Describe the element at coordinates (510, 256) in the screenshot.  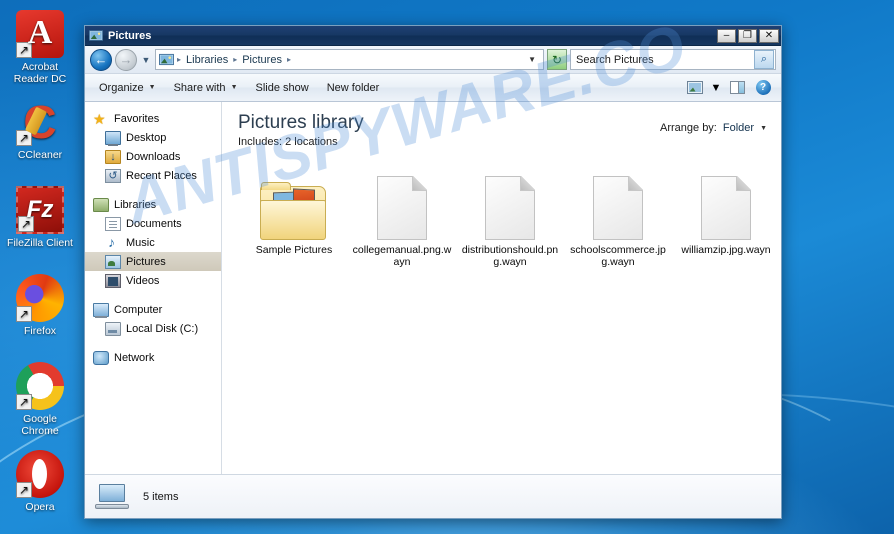
I see `file-item-label: distributionshould.png.wayn` at that location.